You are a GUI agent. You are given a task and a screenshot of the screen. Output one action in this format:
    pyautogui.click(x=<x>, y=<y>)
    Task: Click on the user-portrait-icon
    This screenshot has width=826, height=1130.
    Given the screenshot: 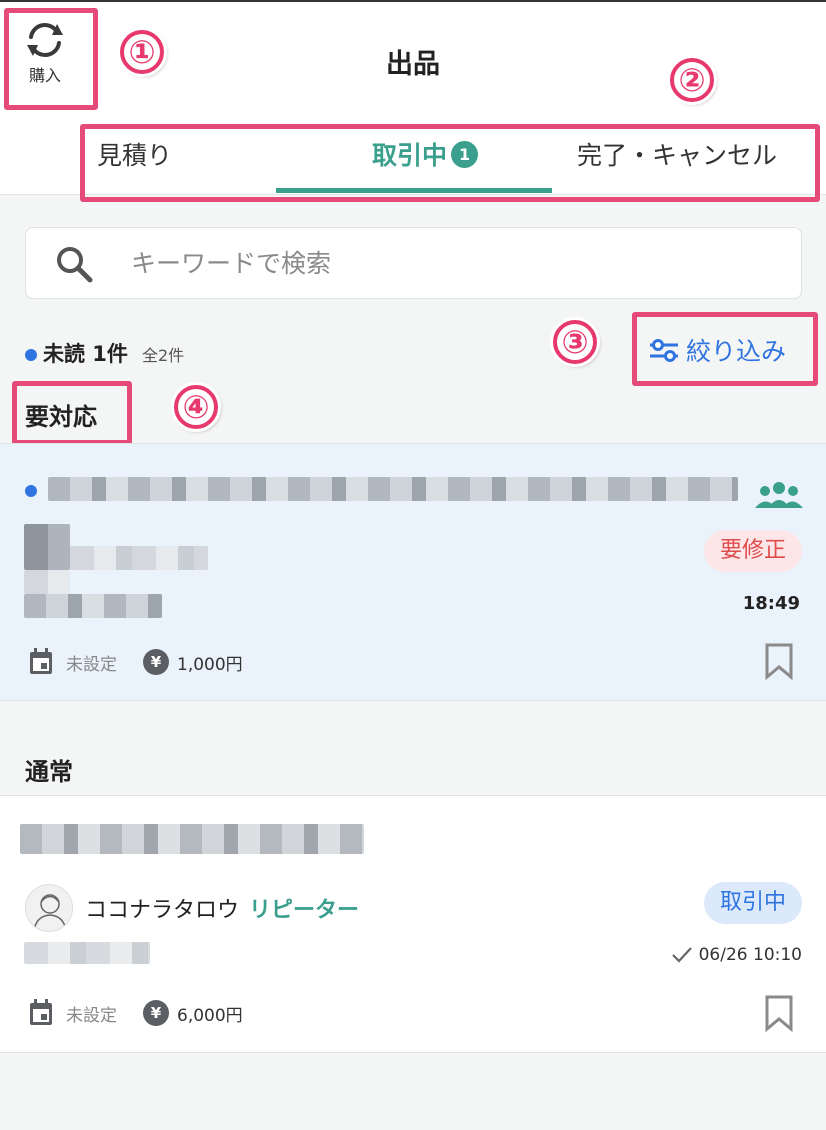 What is the action you would take?
    pyautogui.click(x=50, y=912)
    